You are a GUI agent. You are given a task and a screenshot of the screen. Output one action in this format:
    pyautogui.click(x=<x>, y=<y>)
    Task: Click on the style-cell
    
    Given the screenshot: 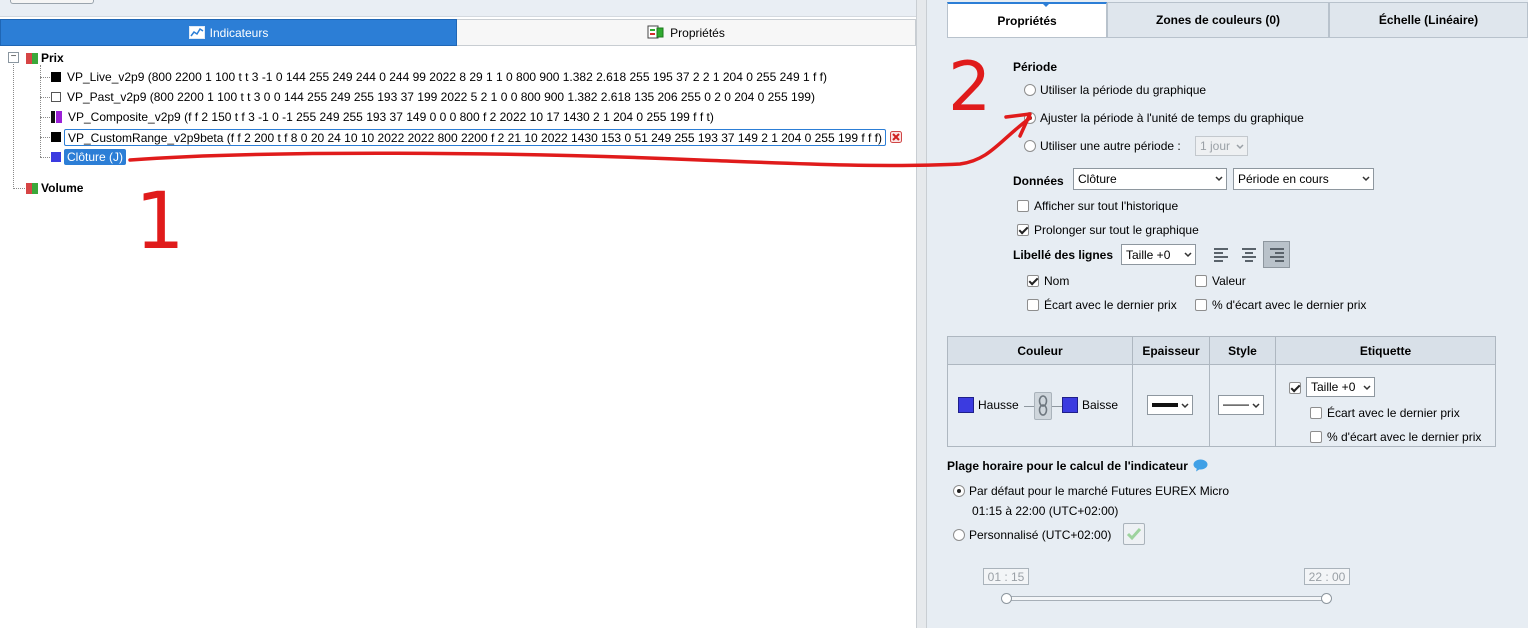 What is the action you would take?
    pyautogui.click(x=1243, y=405)
    